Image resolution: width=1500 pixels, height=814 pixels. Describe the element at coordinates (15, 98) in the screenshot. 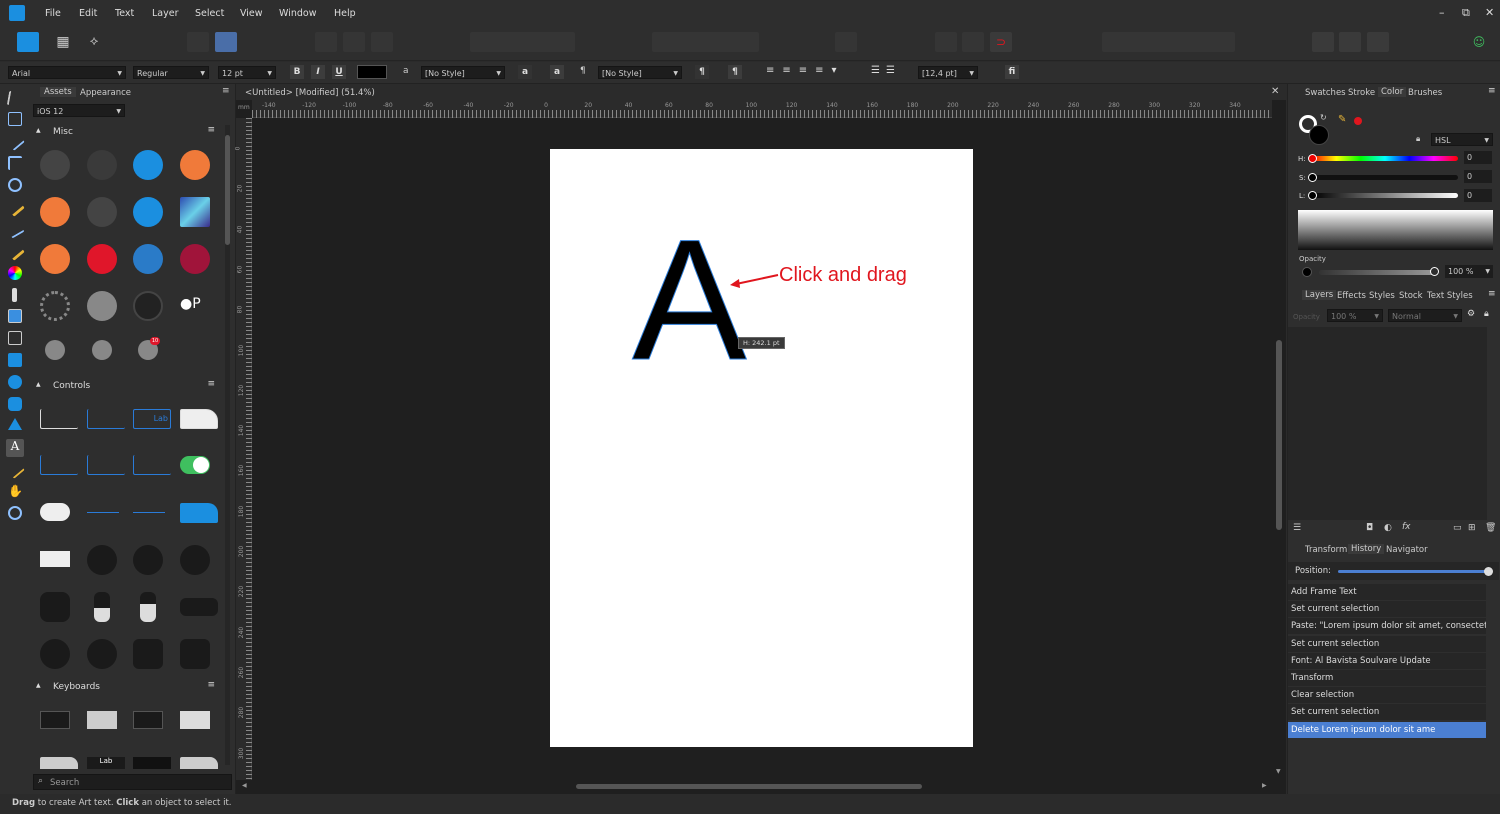

I see `move-tool-icon` at that location.